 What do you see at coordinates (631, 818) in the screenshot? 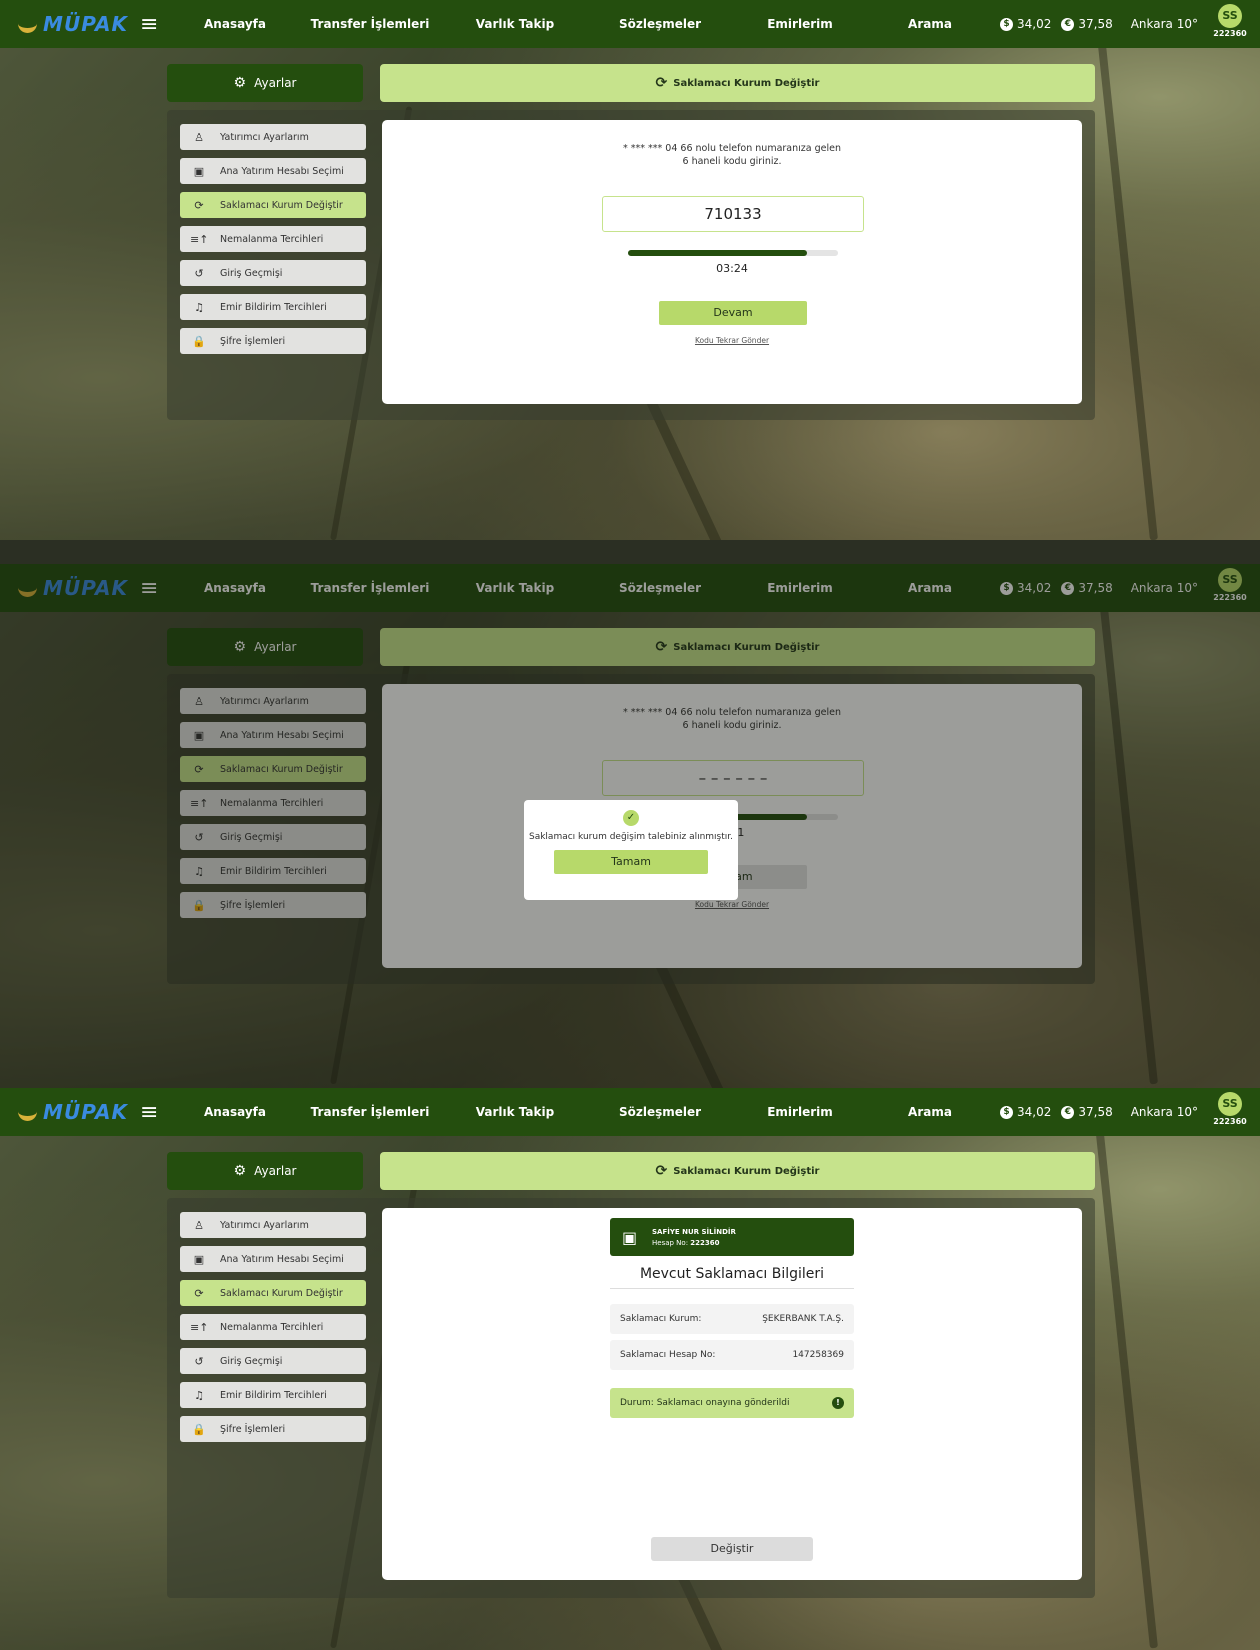
I see `check-icon: ✓` at bounding box center [631, 818].